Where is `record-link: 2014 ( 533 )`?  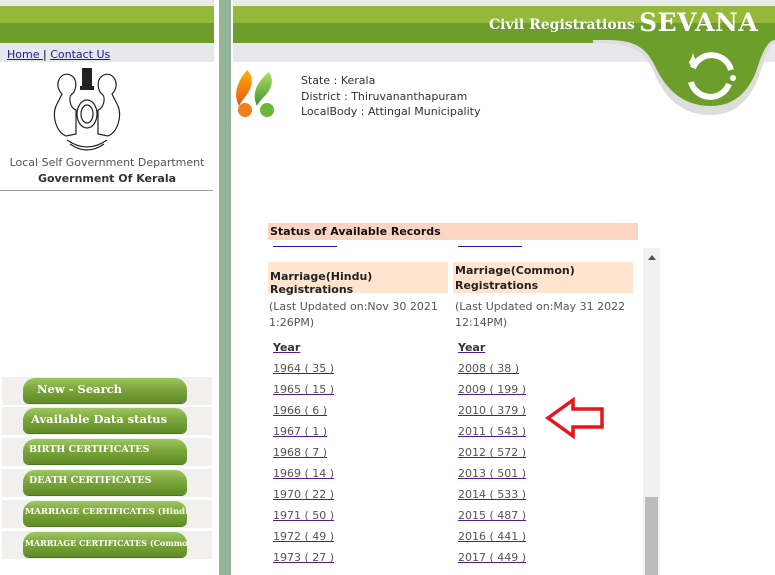
record-link: 2014 ( 533 ) is located at coordinates (492, 494).